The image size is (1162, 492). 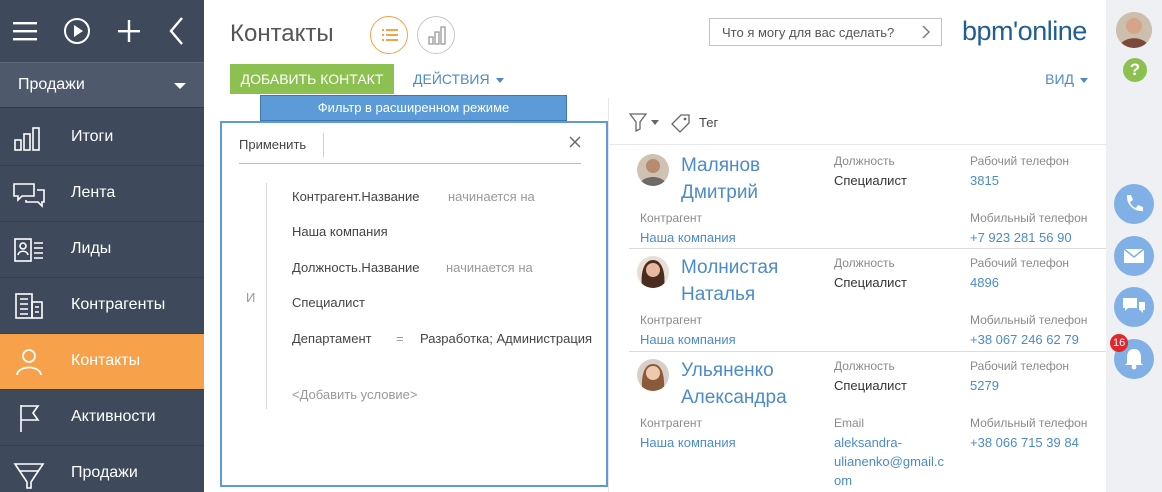 What do you see at coordinates (984, 282) in the screenshot?
I see `work-phone-link: 4896` at bounding box center [984, 282].